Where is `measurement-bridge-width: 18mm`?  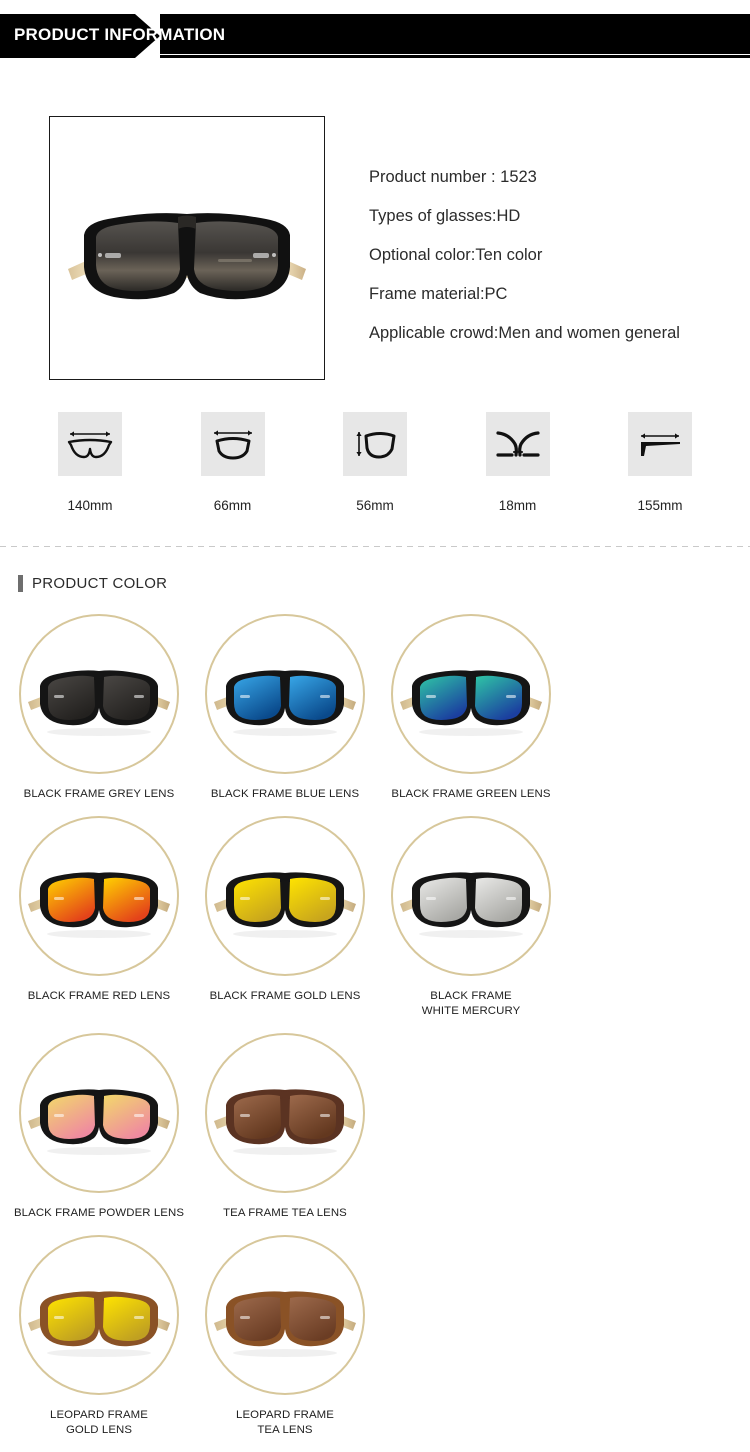
measurement-bridge-width: 18mm is located at coordinates (518, 462).